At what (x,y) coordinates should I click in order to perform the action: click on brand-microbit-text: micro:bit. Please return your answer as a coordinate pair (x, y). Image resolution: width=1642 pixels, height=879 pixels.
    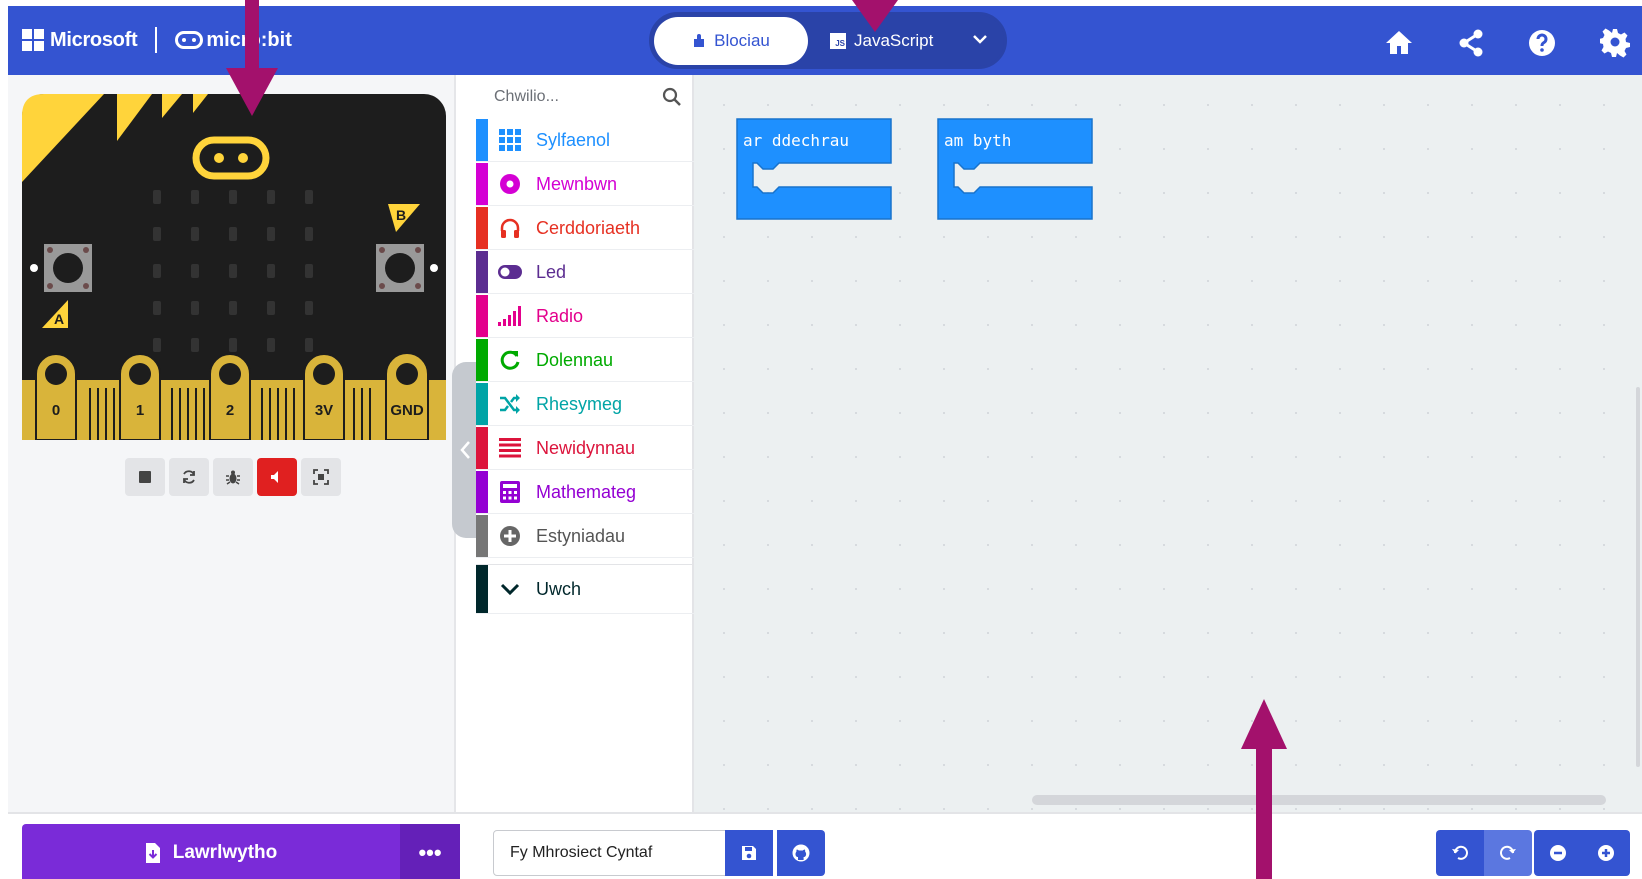
    Looking at the image, I should click on (249, 39).